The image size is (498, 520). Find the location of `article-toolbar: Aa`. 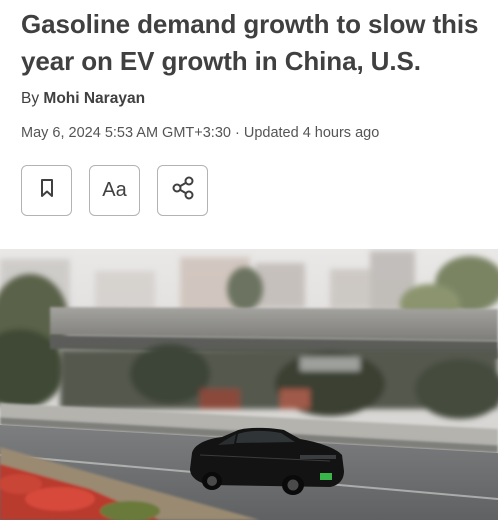

article-toolbar: Aa is located at coordinates (123, 190).